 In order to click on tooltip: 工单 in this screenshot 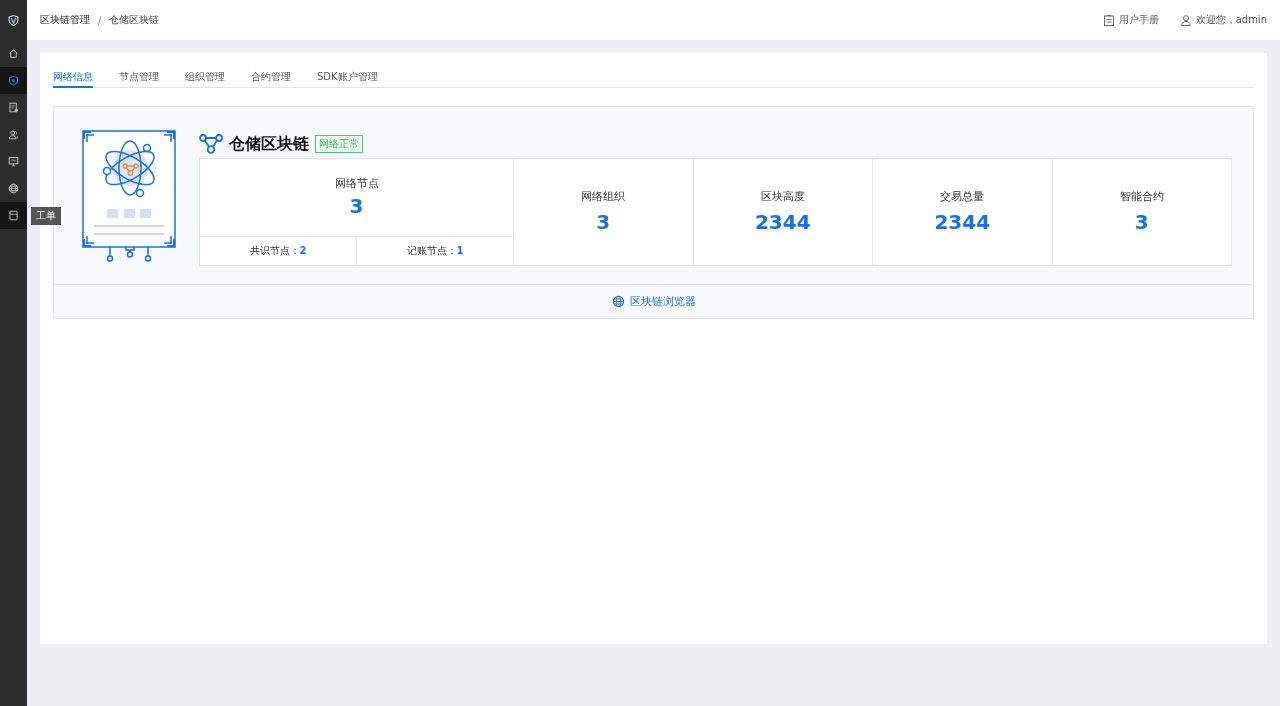, I will do `click(46, 216)`.